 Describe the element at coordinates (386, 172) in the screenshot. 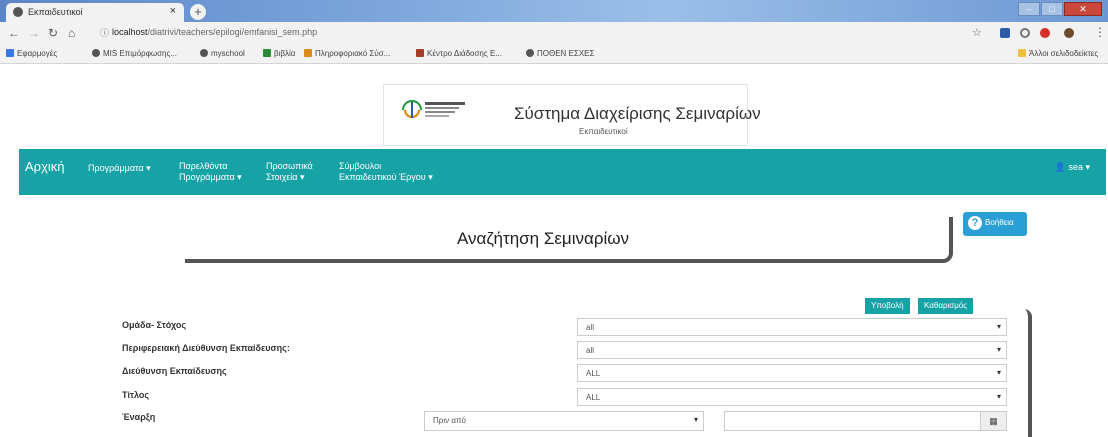

I see `nav-advisors: Σύμβουλοι Εκπαιδευτικού Έργου ▾` at that location.